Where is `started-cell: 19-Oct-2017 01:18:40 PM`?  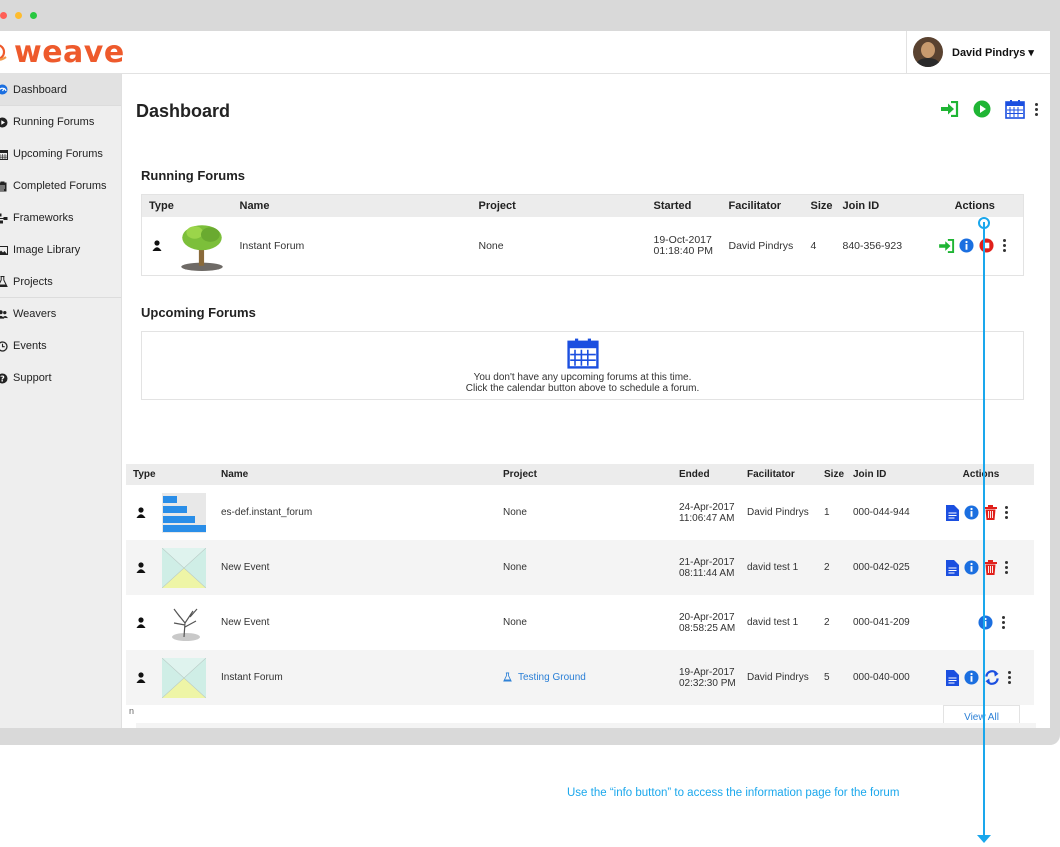
started-cell: 19-Oct-2017 01:18:40 PM is located at coordinates (691, 246).